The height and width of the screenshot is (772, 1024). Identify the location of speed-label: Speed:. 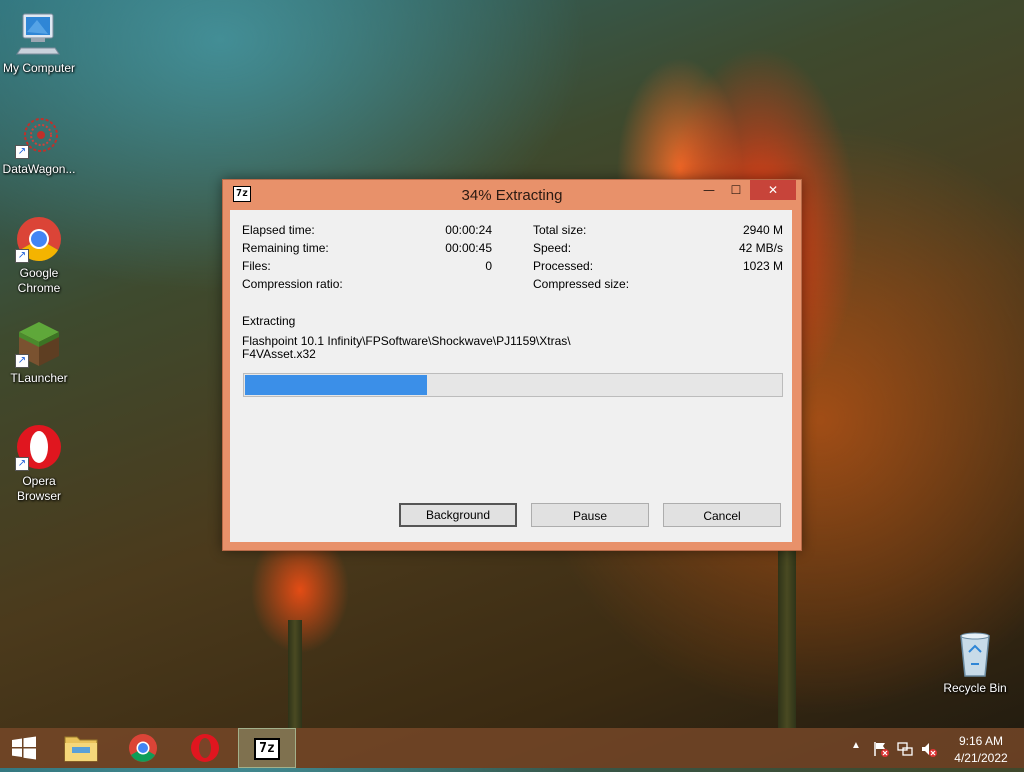
(552, 248).